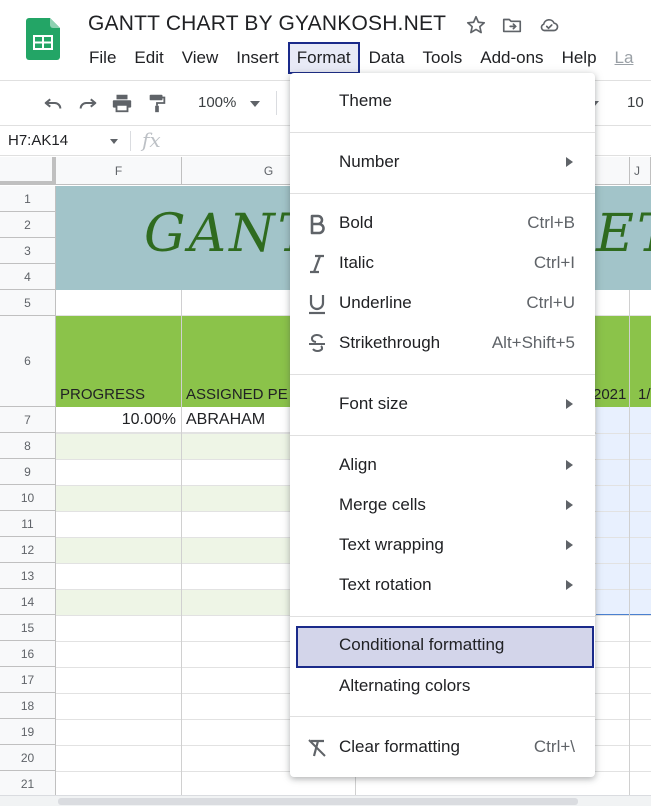 This screenshot has height=806, width=651. What do you see at coordinates (442, 223) in the screenshot?
I see `menu-item-bold: Bold Ctrl+B` at bounding box center [442, 223].